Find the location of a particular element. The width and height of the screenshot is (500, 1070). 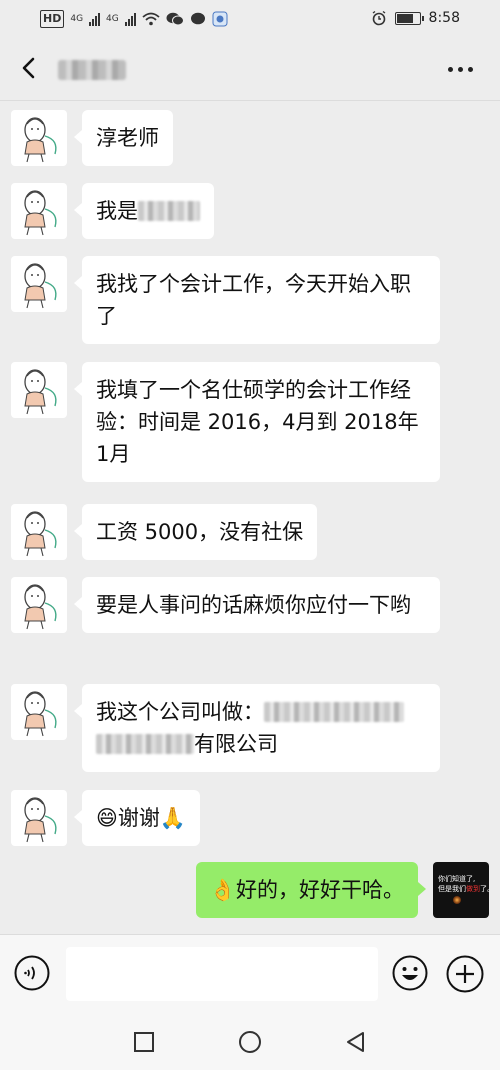

message-bubble: 工资 5000，没有社保 is located at coordinates (195, 532).